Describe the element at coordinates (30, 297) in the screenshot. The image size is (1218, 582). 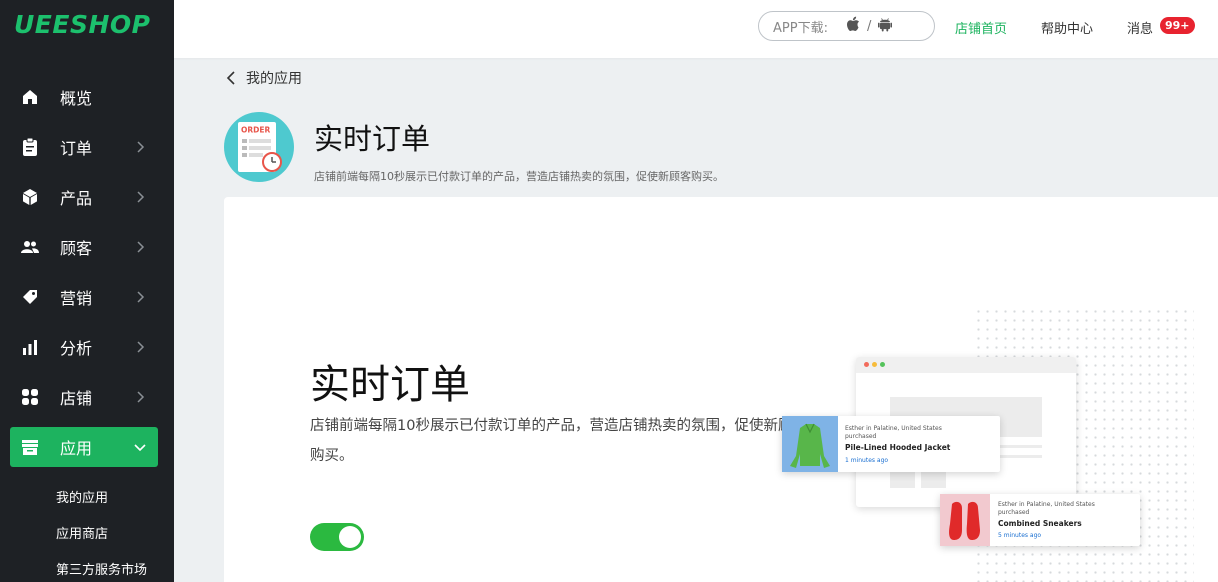
I see `tag-icon` at that location.